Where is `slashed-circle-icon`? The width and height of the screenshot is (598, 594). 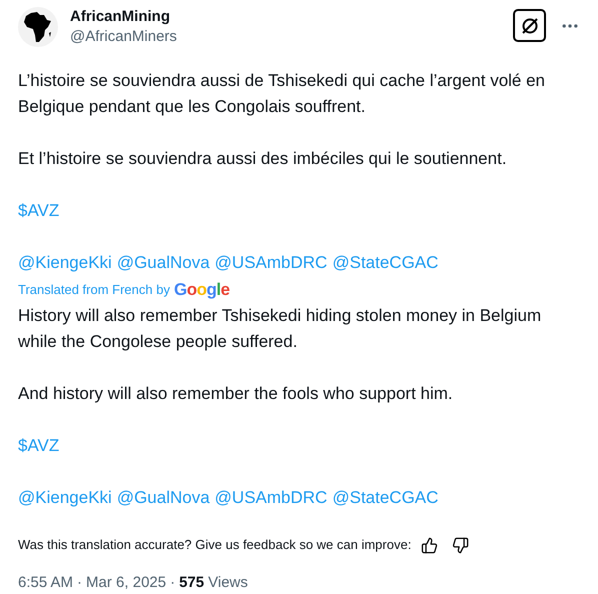
slashed-circle-icon is located at coordinates (530, 26).